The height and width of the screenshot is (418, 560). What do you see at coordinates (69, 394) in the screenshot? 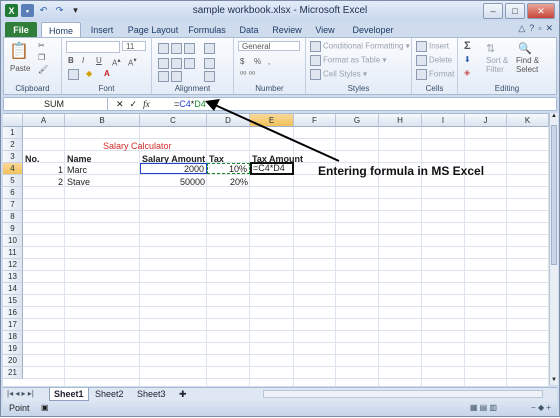
I see `sheet-tab-1: Sheet1` at bounding box center [69, 394].